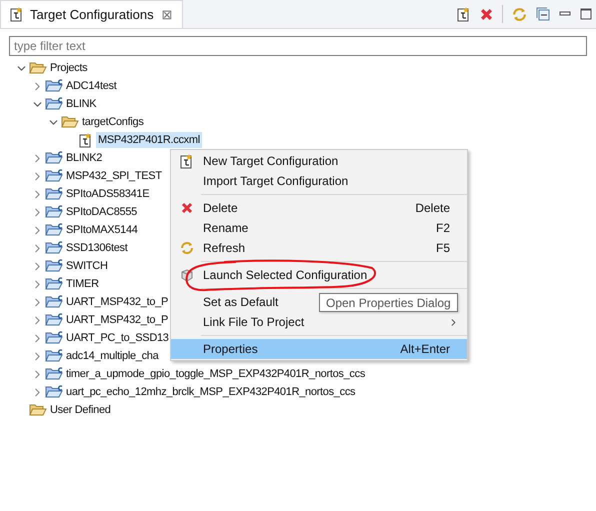 This screenshot has height=511, width=596. Describe the element at coordinates (211, 392) in the screenshot. I see `tree-item: uart_pc_echo_12mhz_brclk_MSP_EXP432P401R_nortos_ccs` at that location.